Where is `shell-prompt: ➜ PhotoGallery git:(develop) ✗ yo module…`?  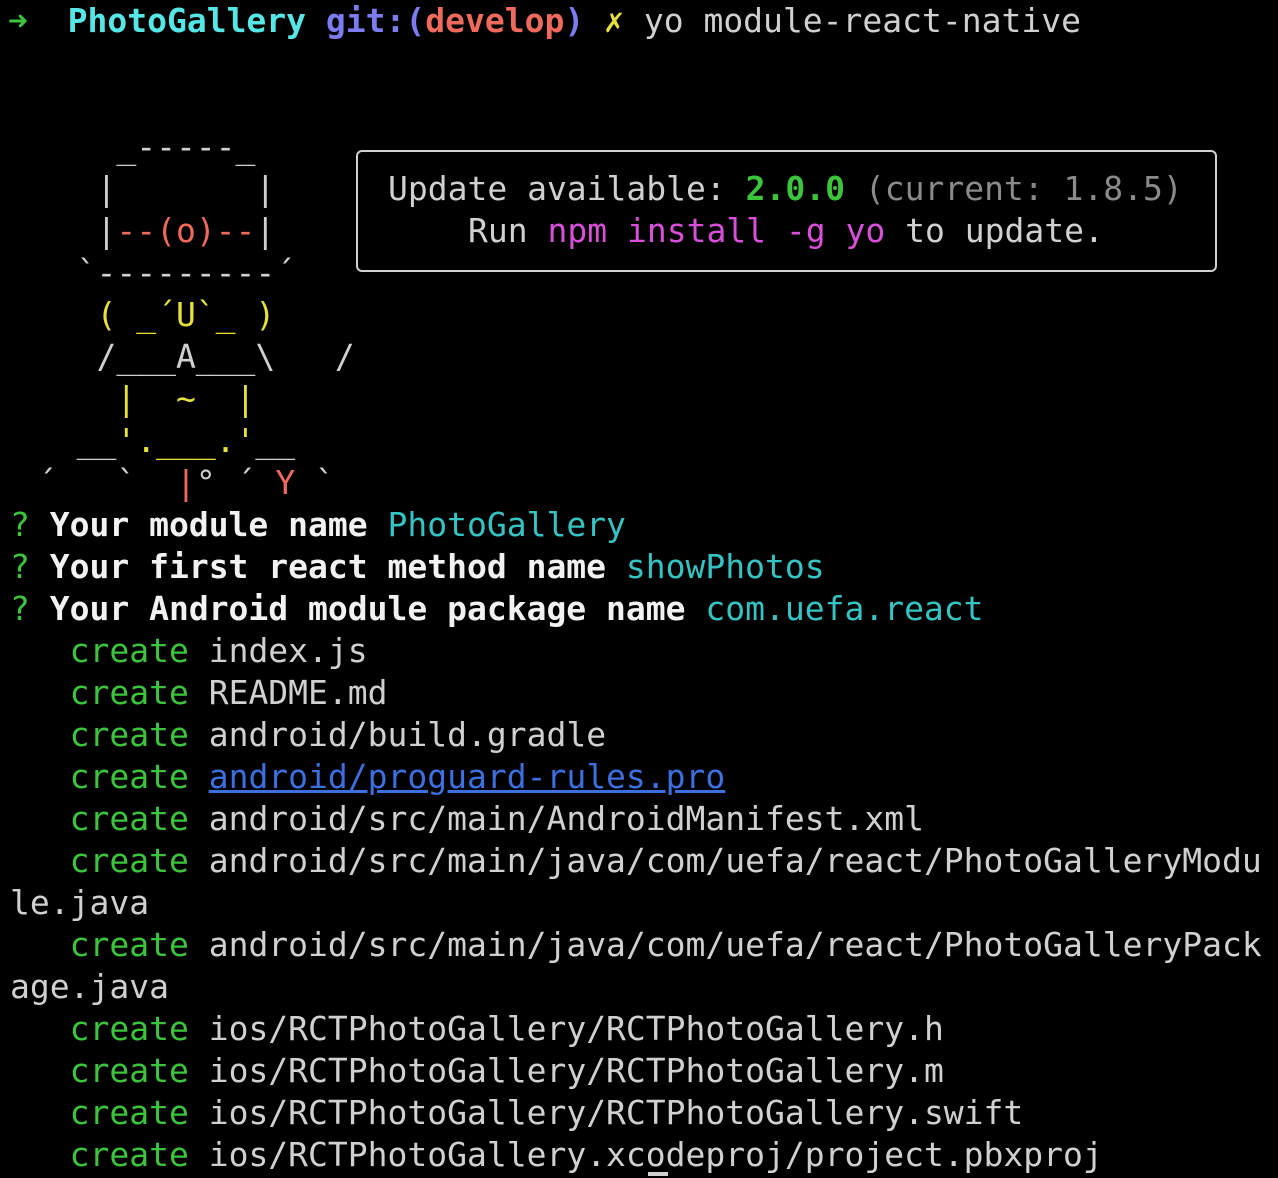 shell-prompt: ➜ PhotoGallery git:(develop) ✗ yo module… is located at coordinates (544, 21).